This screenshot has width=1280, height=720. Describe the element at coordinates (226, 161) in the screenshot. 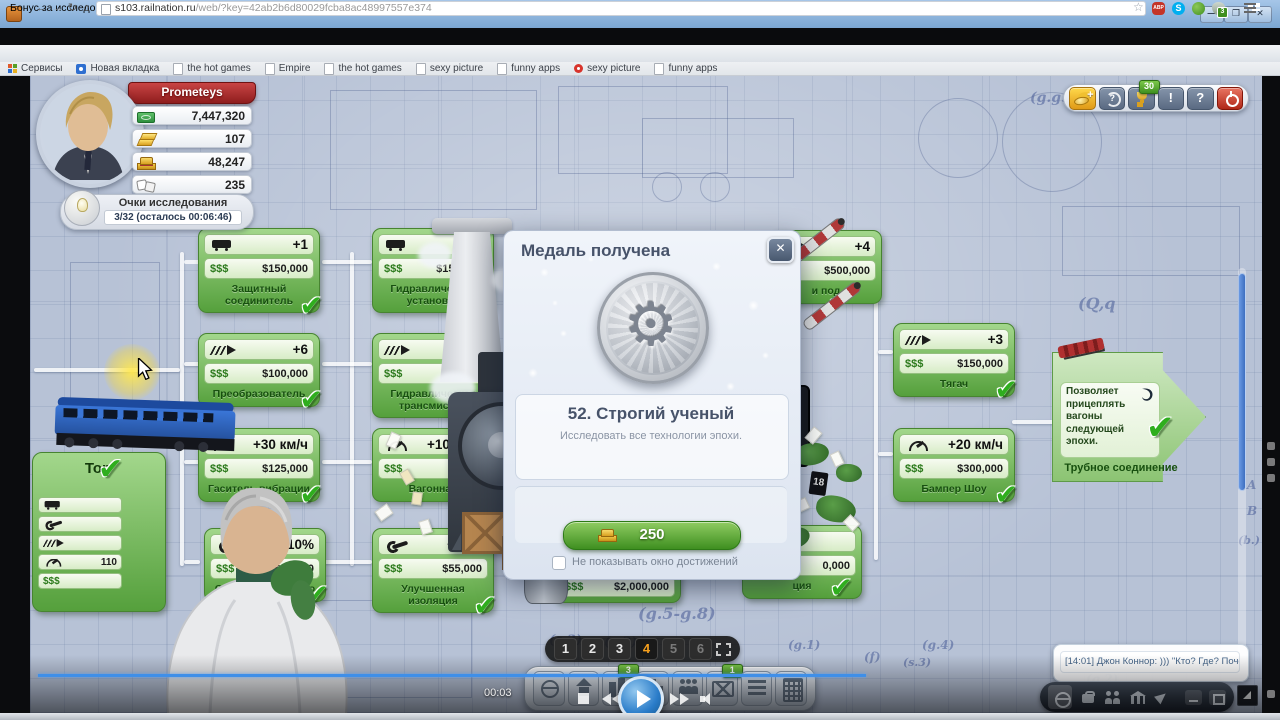

I see `prestige-value: 48,247` at that location.